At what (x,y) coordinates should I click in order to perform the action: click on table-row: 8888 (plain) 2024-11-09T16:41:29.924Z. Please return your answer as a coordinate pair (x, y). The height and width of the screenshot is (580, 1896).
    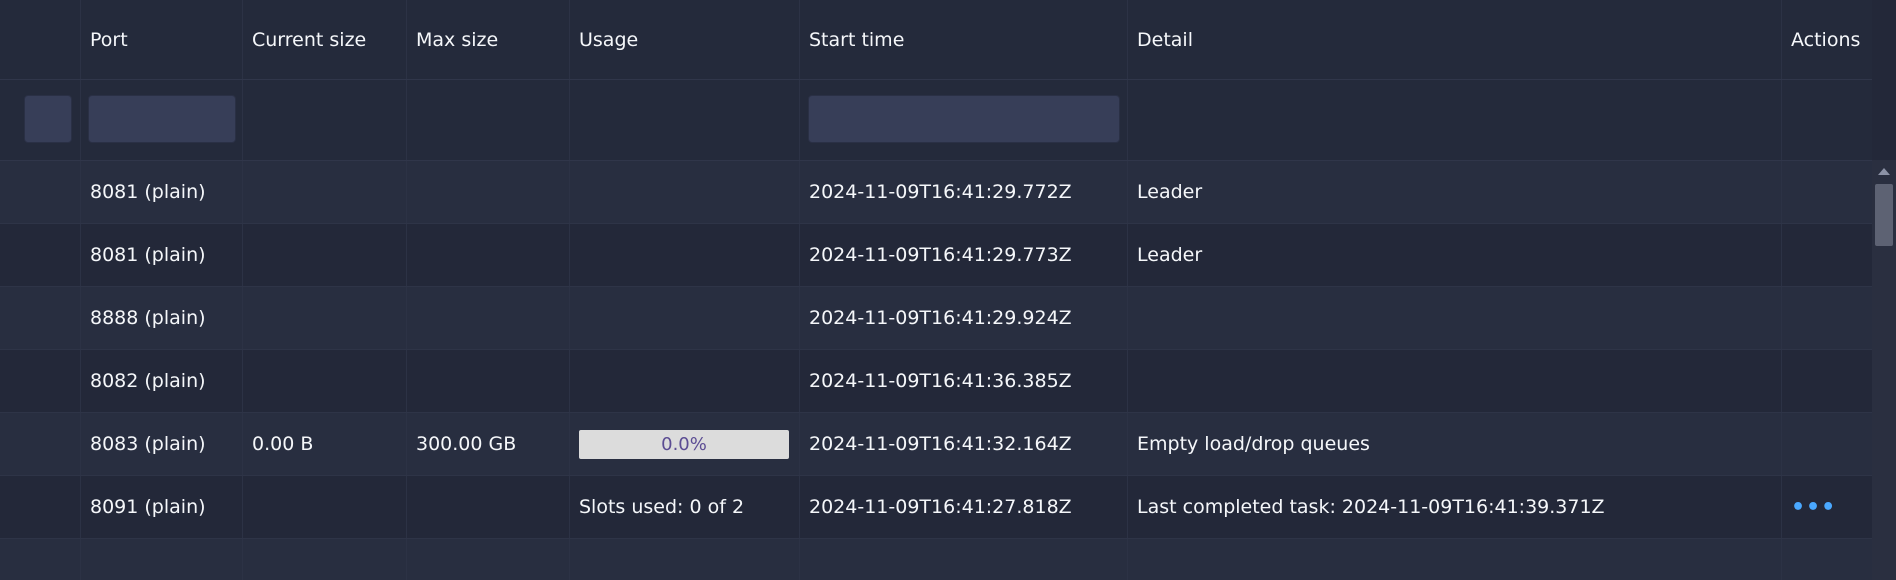
    Looking at the image, I should click on (936, 318).